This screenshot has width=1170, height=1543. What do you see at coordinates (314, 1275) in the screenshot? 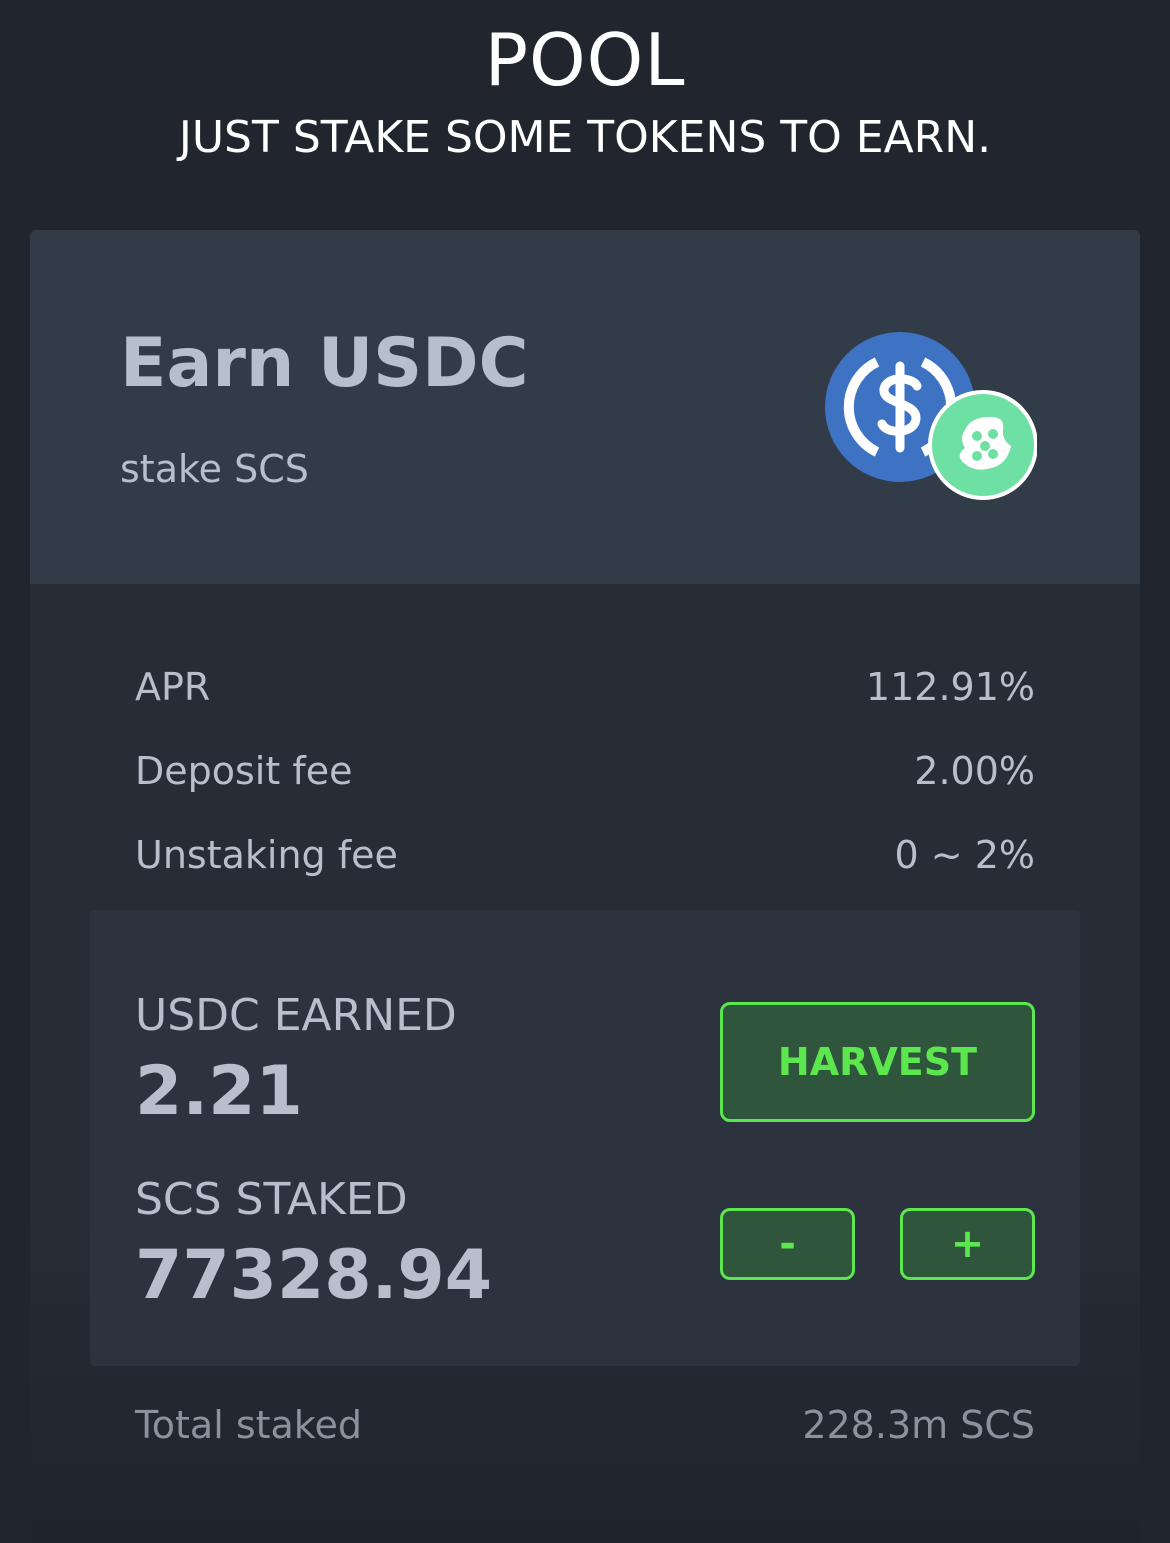
I see `staked-value: 77328.94` at bounding box center [314, 1275].